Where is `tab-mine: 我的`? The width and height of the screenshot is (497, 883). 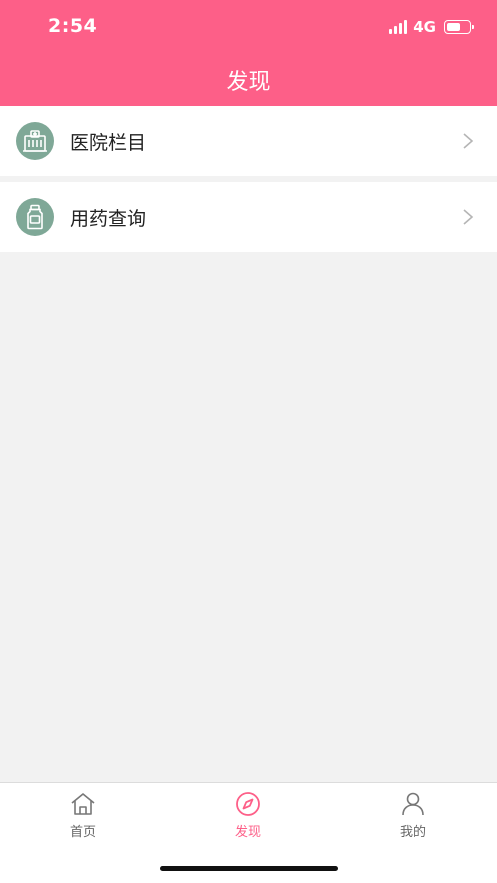 tab-mine: 我的 is located at coordinates (413, 816).